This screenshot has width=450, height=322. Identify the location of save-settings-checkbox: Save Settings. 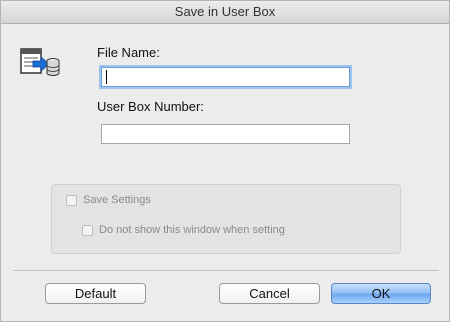
(108, 200).